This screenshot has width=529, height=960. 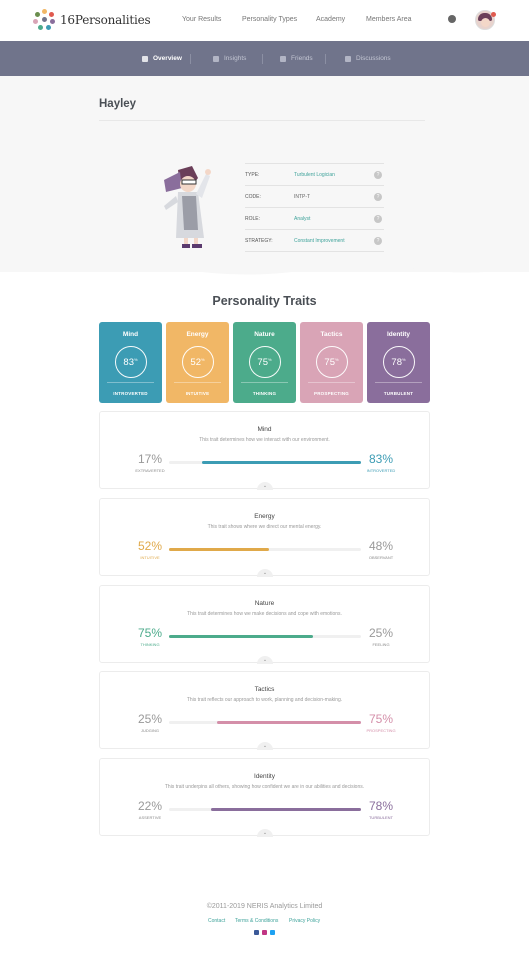 I want to click on nav-members-area: Members Area, so click(x=389, y=19).